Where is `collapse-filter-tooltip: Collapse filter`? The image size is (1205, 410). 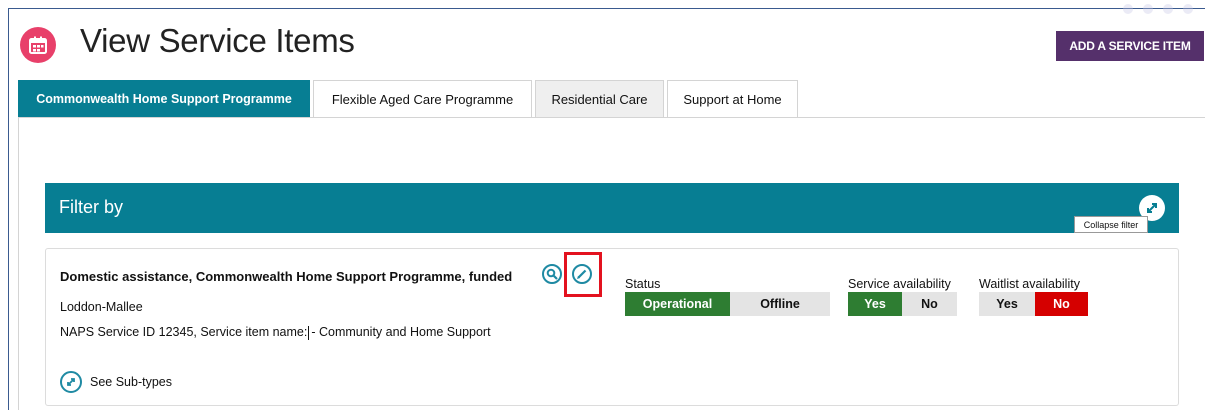 collapse-filter-tooltip: Collapse filter is located at coordinates (1111, 224).